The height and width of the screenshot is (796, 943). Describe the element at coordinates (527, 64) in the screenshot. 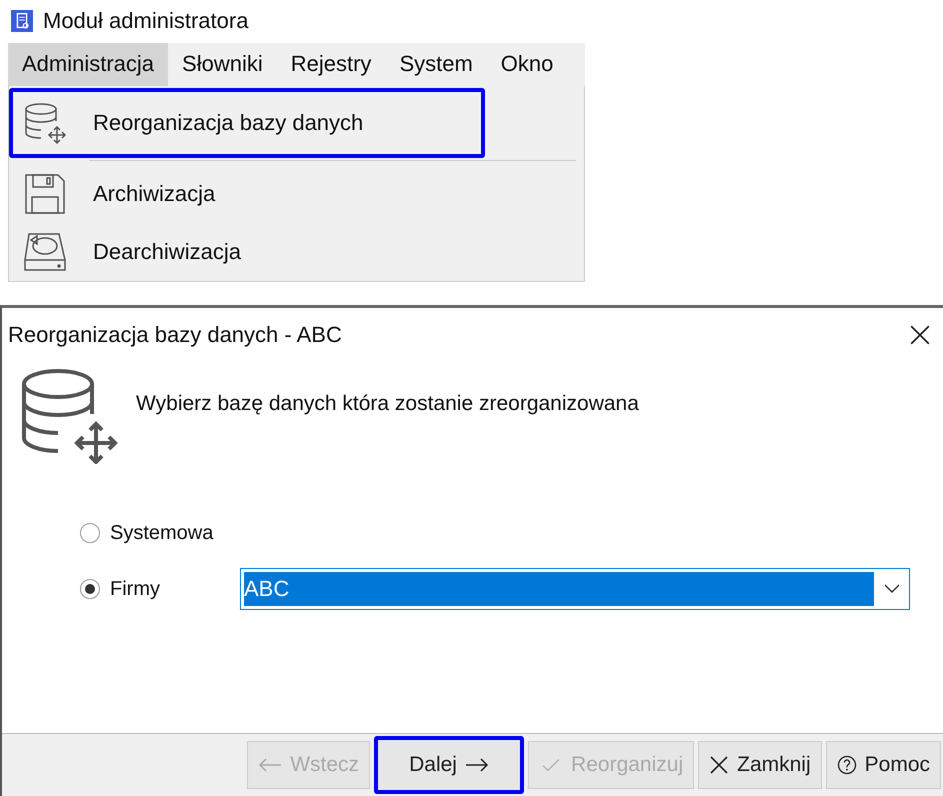

I see `menu-bar-item: Okno` at that location.